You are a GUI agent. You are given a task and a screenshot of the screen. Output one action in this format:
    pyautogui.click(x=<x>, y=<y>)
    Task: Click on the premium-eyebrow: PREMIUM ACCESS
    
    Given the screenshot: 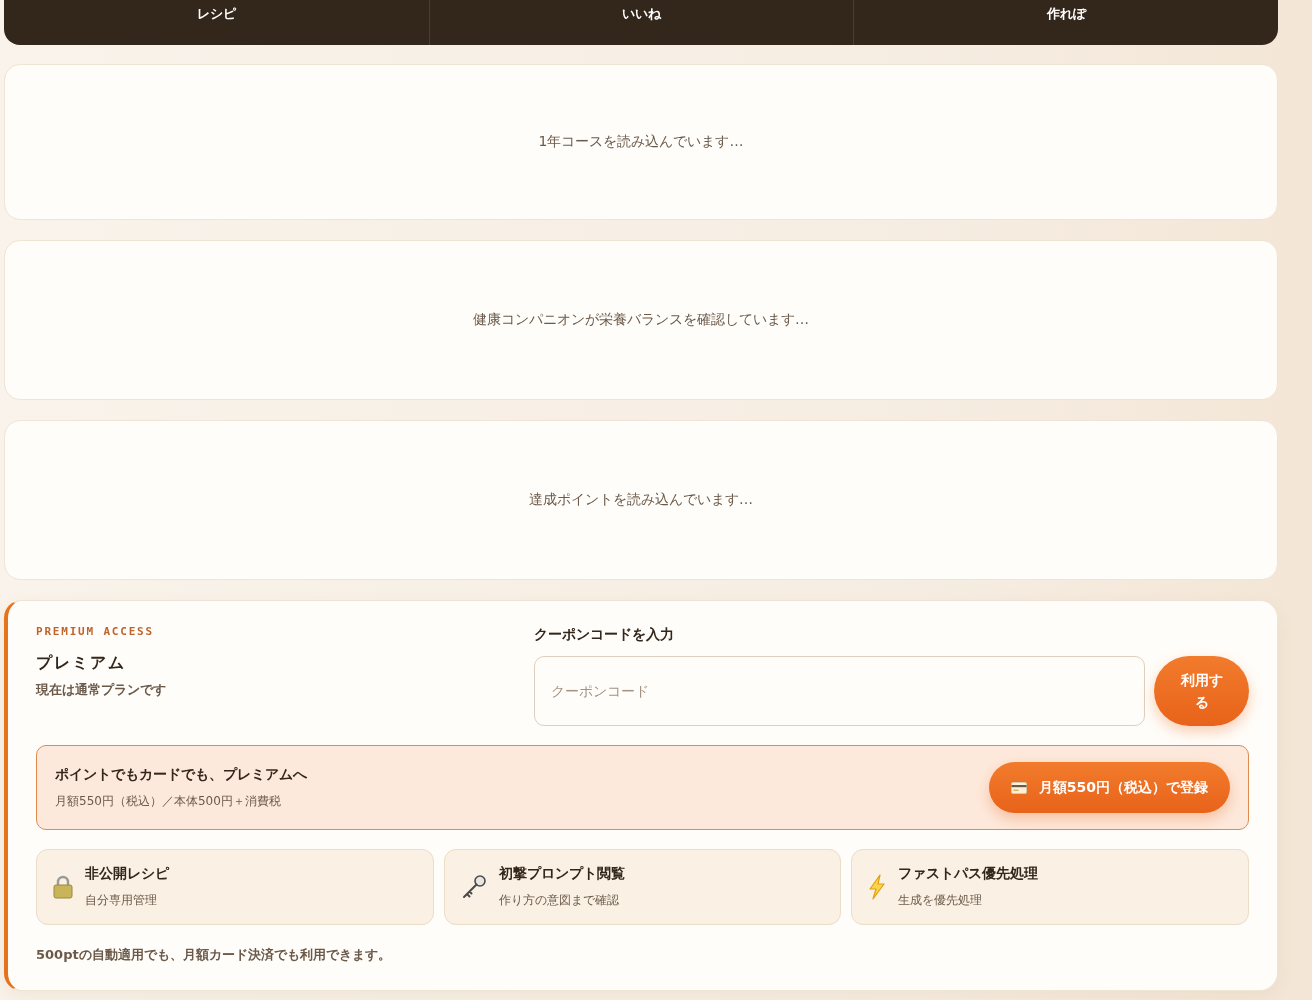 What is the action you would take?
    pyautogui.click(x=95, y=632)
    